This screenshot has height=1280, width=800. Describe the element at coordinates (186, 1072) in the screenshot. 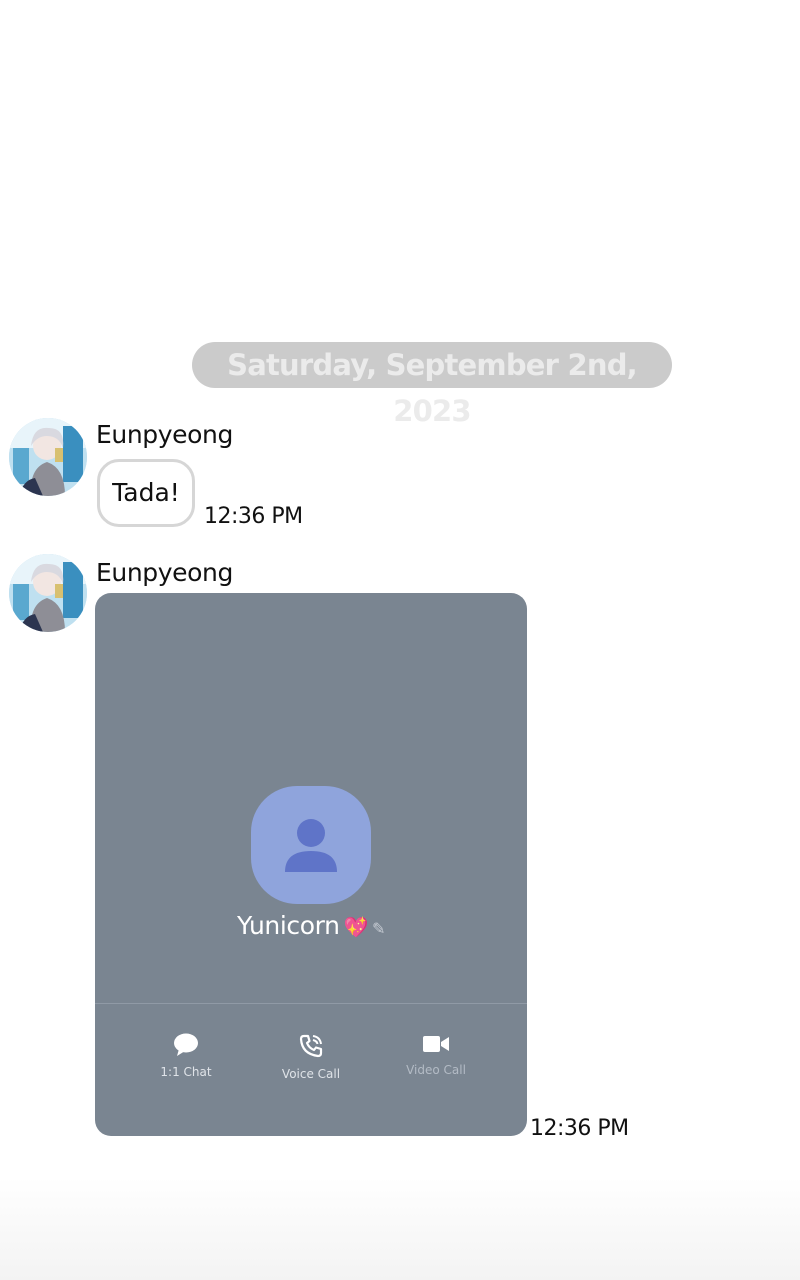

I see `chat-action-label: 1:1 Chat` at that location.